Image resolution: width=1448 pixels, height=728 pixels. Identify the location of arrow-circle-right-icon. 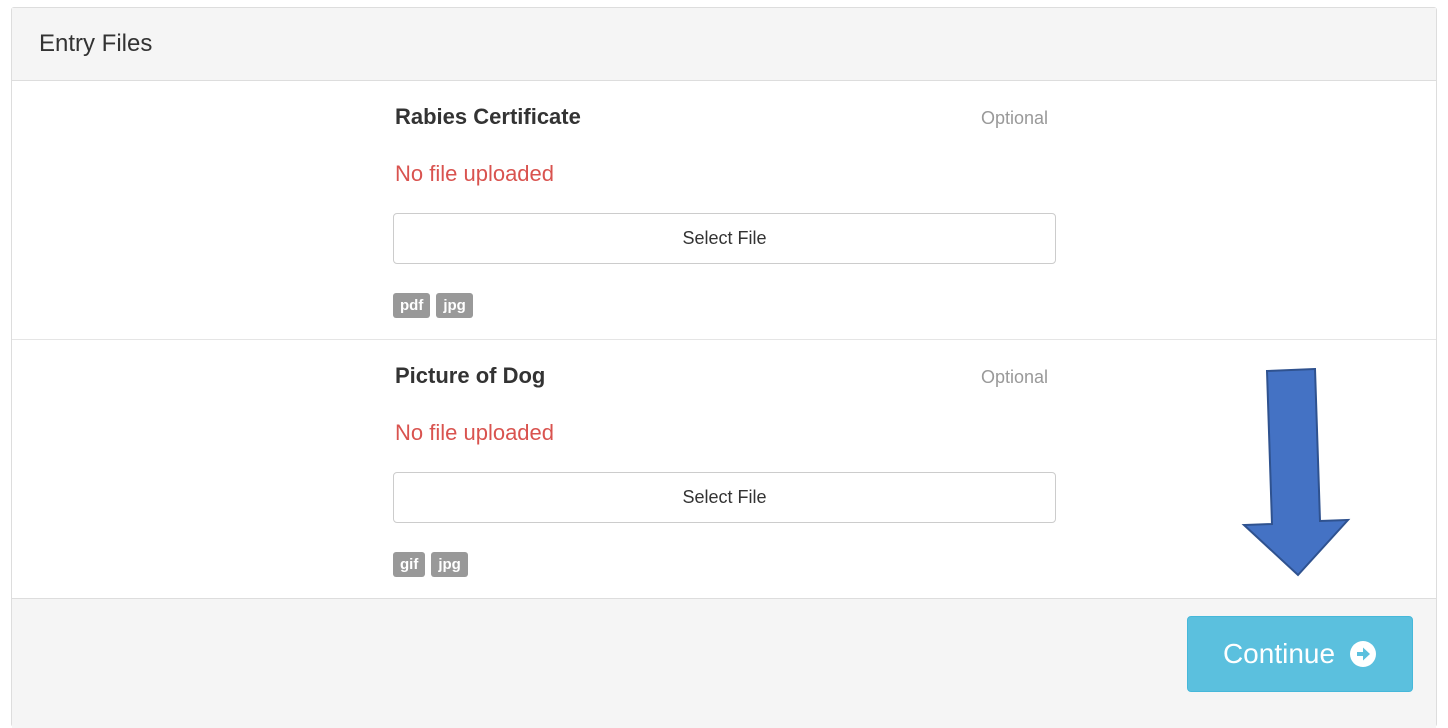
(1363, 654).